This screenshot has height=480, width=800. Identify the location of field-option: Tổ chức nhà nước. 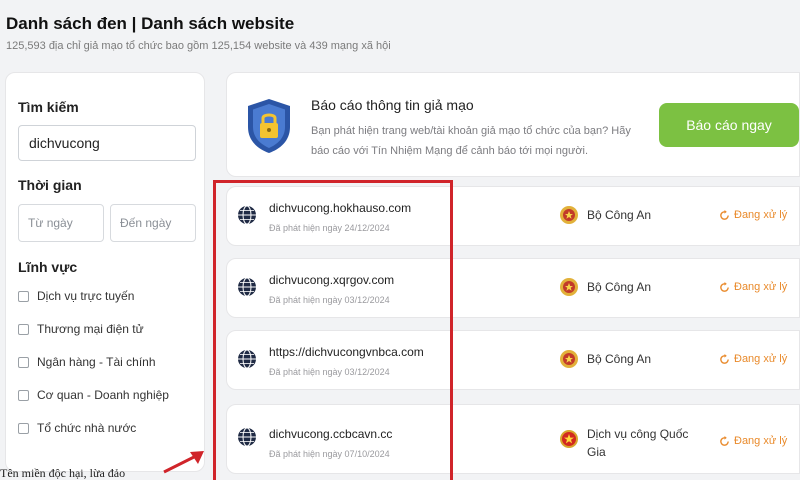
(77, 428).